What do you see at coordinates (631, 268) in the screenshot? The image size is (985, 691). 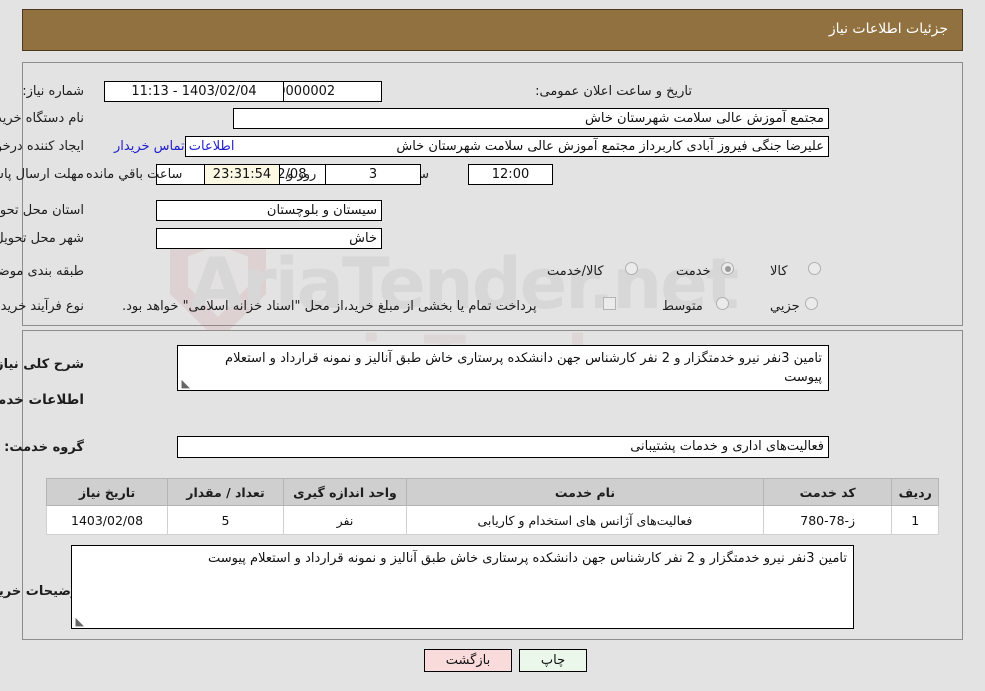 I see `radio-category-kala-khedmat` at bounding box center [631, 268].